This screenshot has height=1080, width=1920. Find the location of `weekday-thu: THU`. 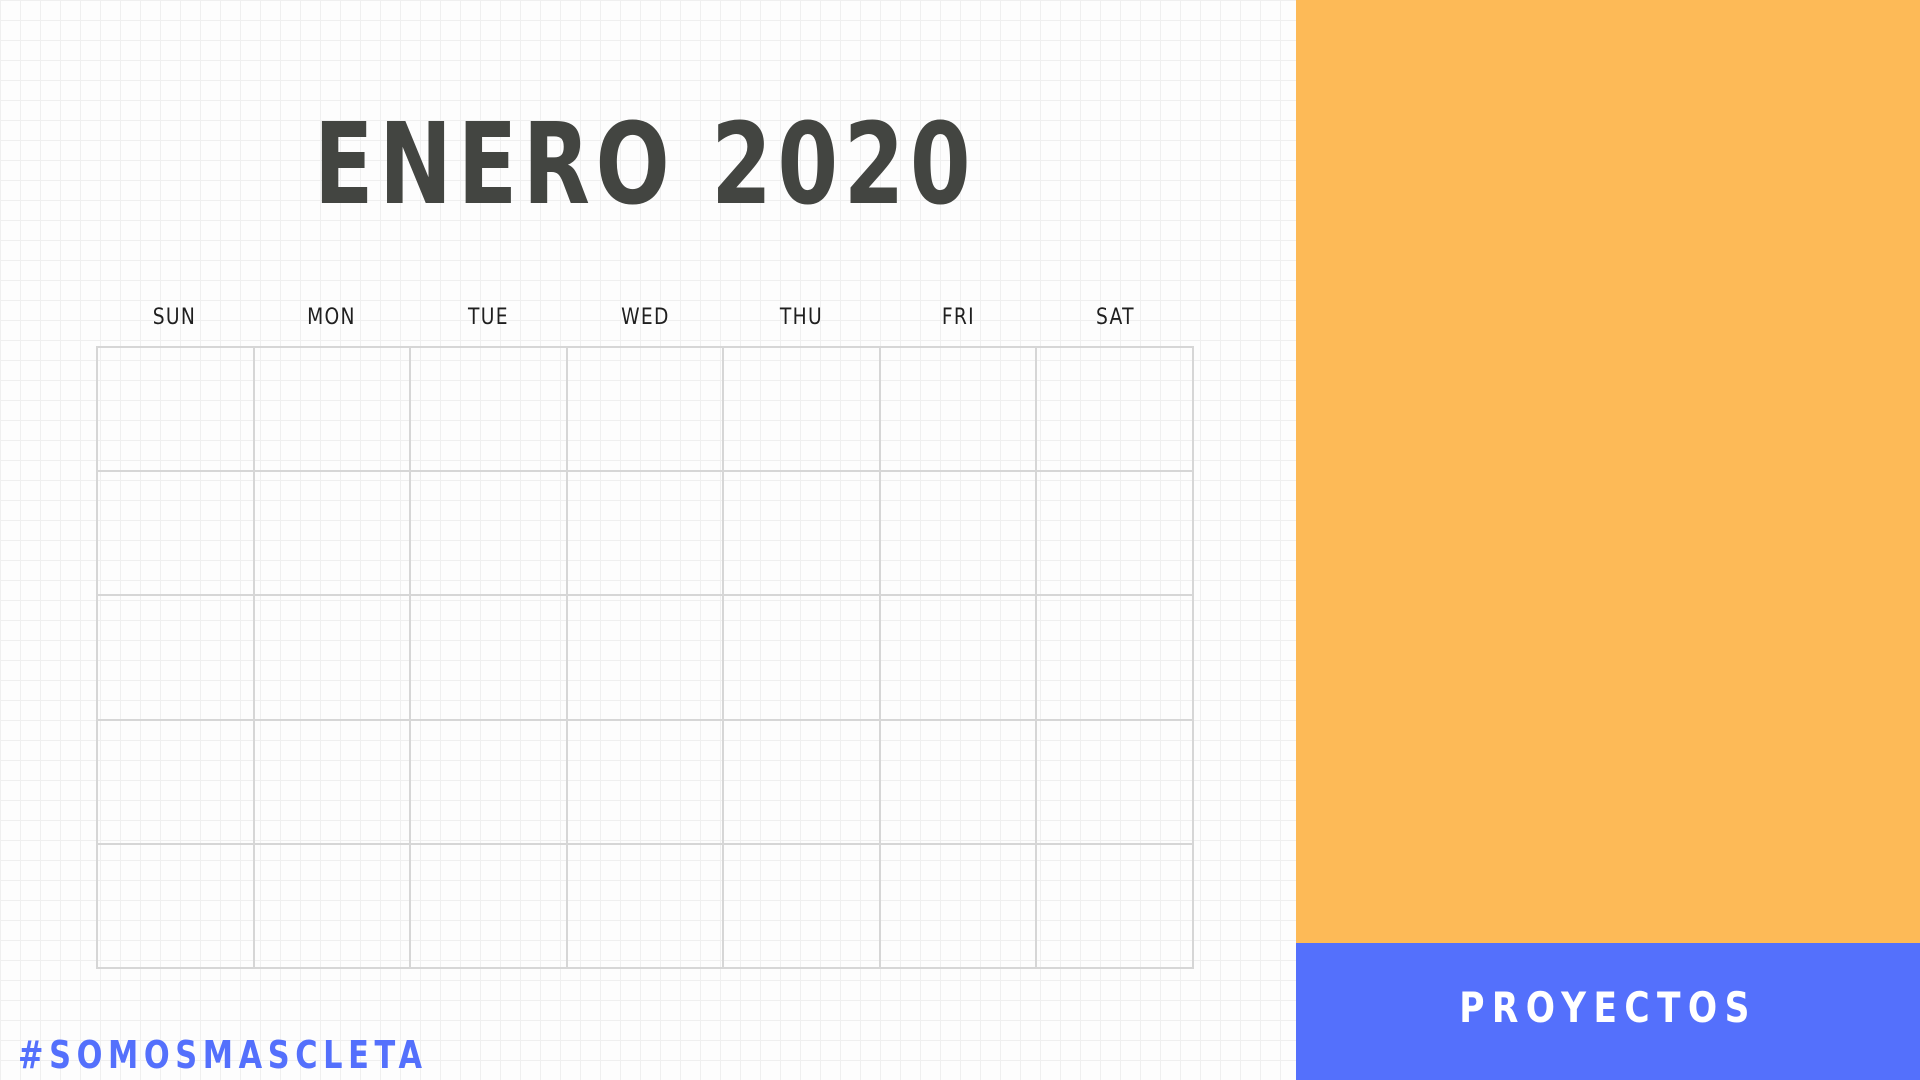

weekday-thu: THU is located at coordinates (802, 317).